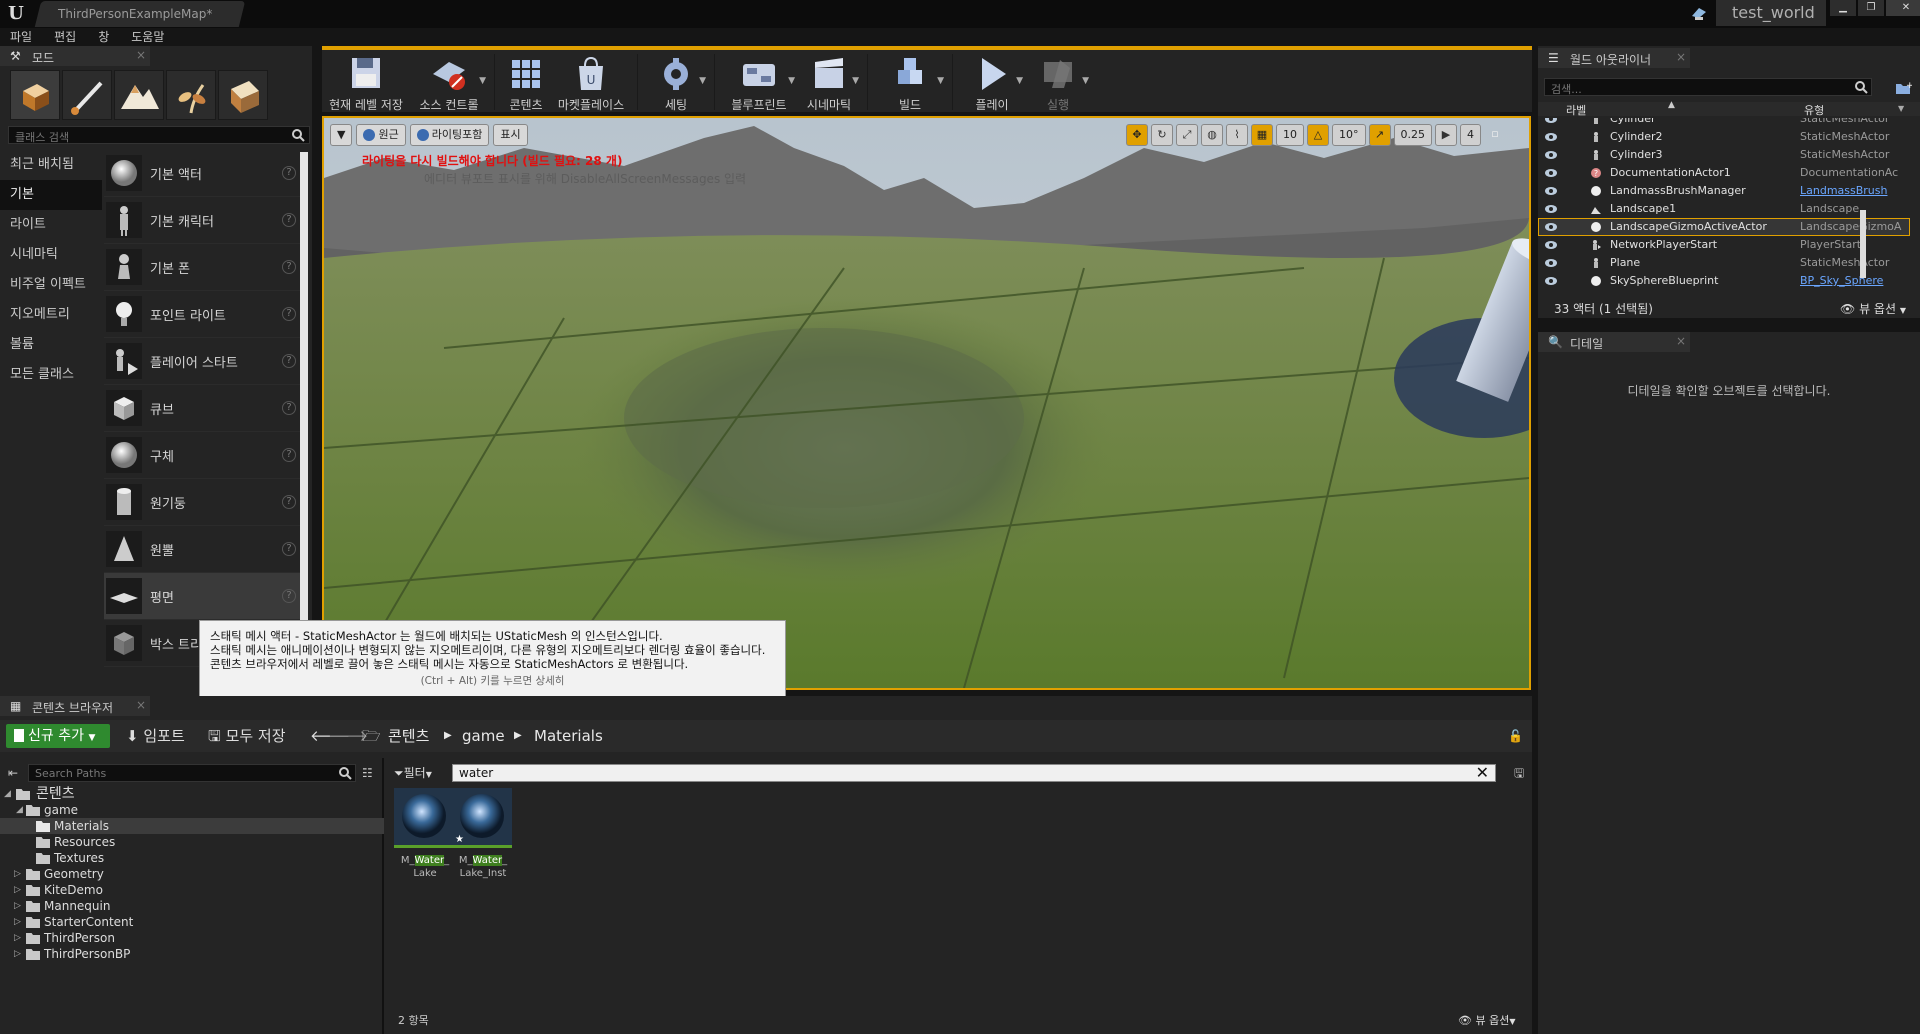 The image size is (1920, 1034). Describe the element at coordinates (408, 736) in the screenshot. I see `breadcrumb-content: 콘텐츠` at that location.